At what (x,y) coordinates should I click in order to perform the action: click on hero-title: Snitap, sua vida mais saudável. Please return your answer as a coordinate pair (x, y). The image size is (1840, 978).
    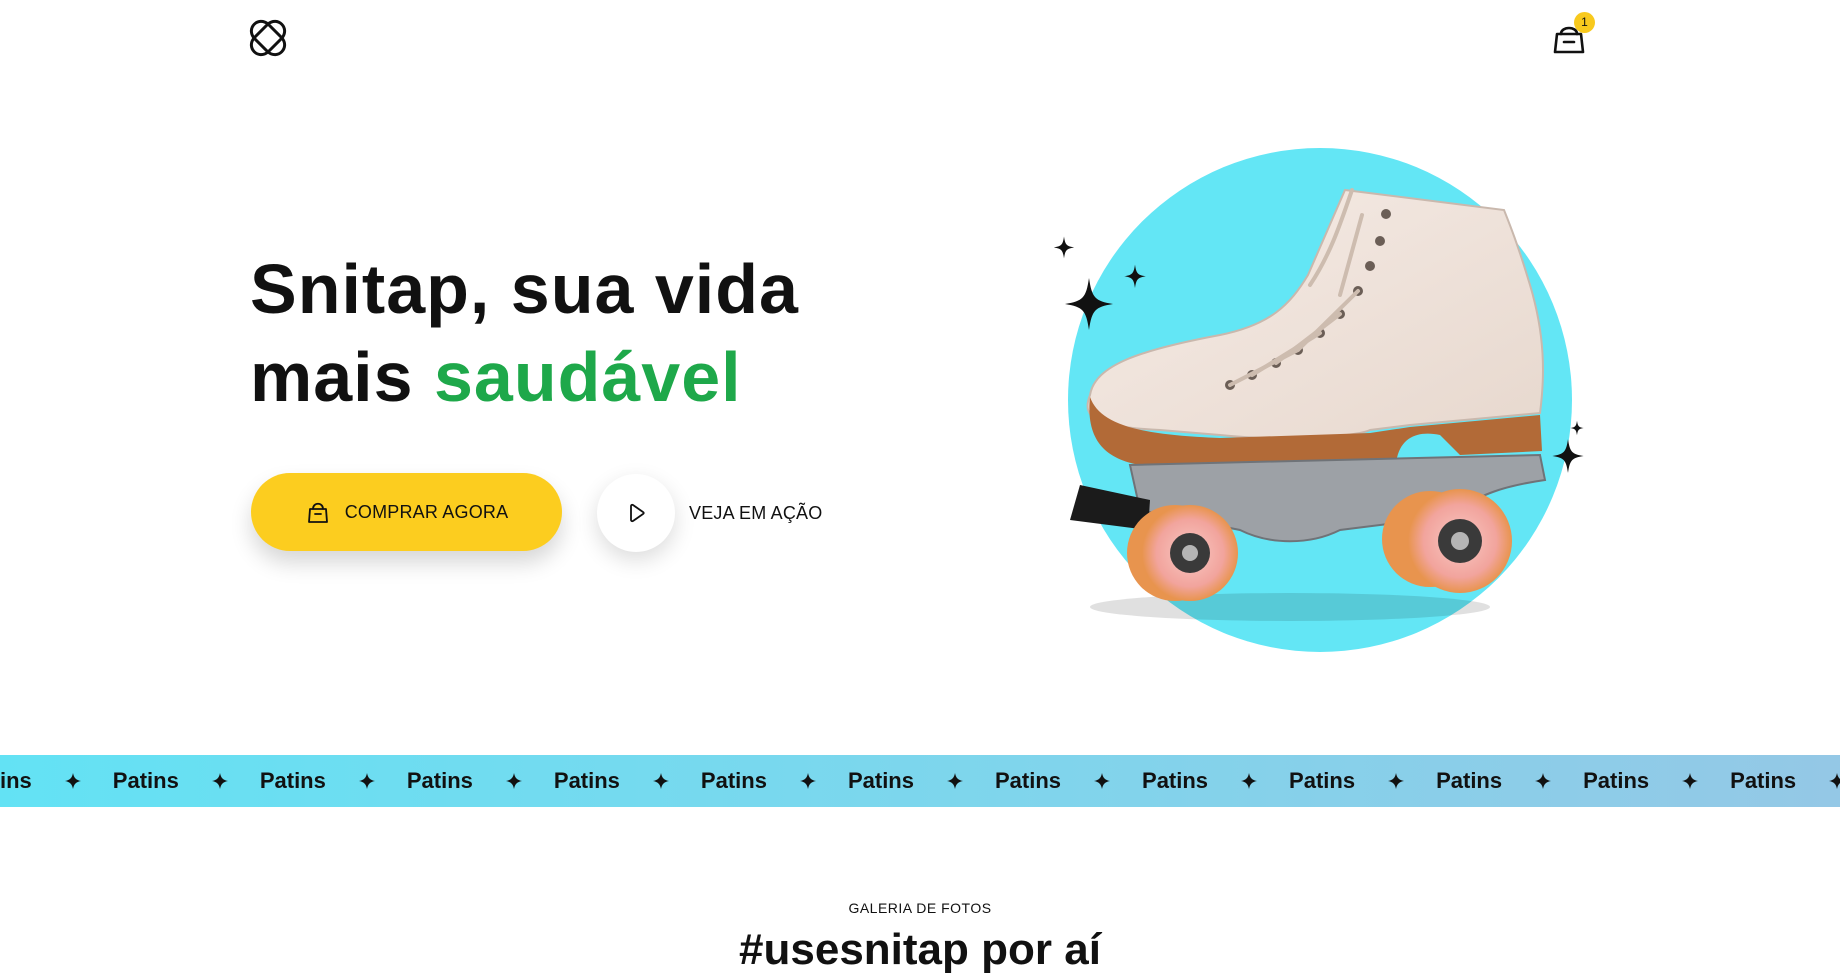
    Looking at the image, I should click on (600, 333).